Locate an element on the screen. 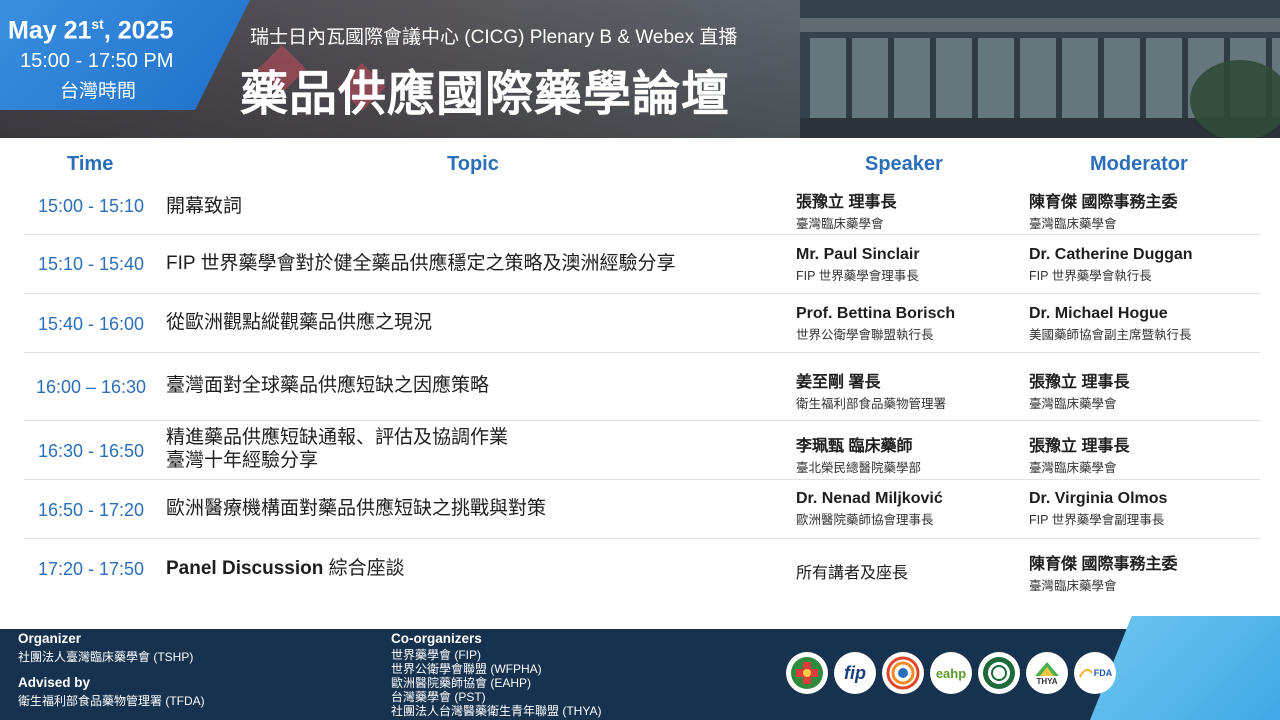 This screenshot has height=720, width=1280. speaker-affiliation: 歐洲醫院藥師協會理事長 is located at coordinates (865, 520).